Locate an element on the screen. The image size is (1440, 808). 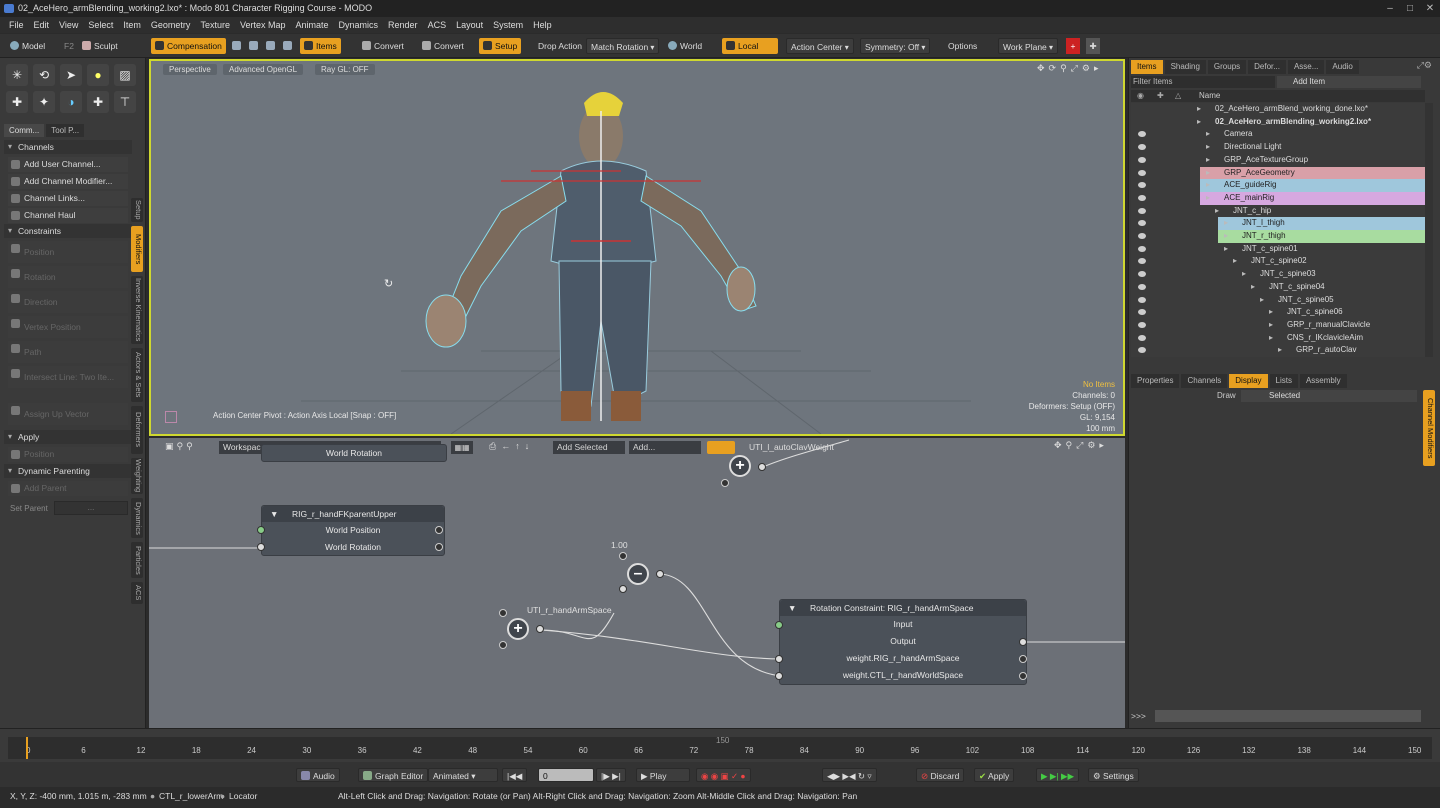
vtab-particles: Particles is located at coordinates (137, 560).